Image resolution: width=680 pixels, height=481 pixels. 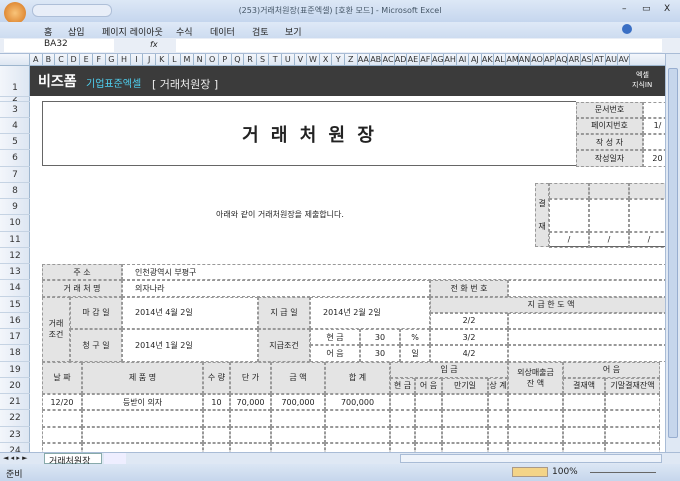 What do you see at coordinates (370, 312) in the screenshot?
I see `pay-date: 2014년 2월 2일` at bounding box center [370, 312].